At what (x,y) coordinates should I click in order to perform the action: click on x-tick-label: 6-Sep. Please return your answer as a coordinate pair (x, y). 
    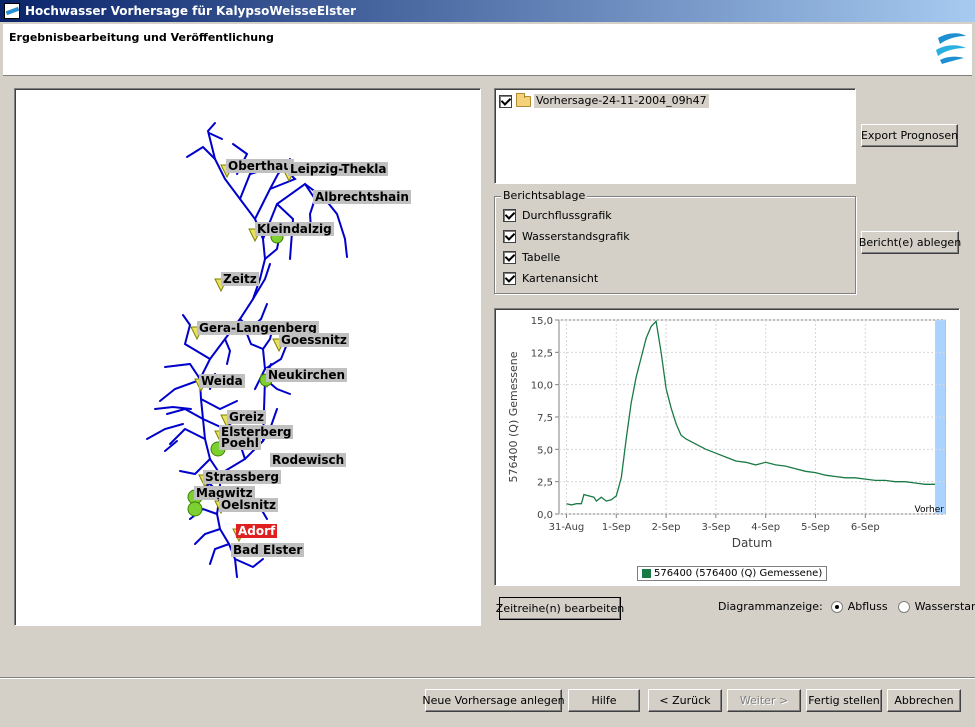
    Looking at the image, I should click on (865, 527).